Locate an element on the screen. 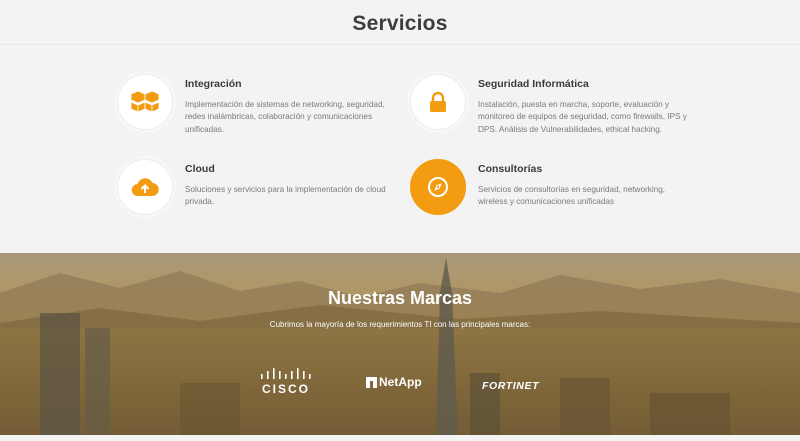  brand-name: NetApp is located at coordinates (400, 382).